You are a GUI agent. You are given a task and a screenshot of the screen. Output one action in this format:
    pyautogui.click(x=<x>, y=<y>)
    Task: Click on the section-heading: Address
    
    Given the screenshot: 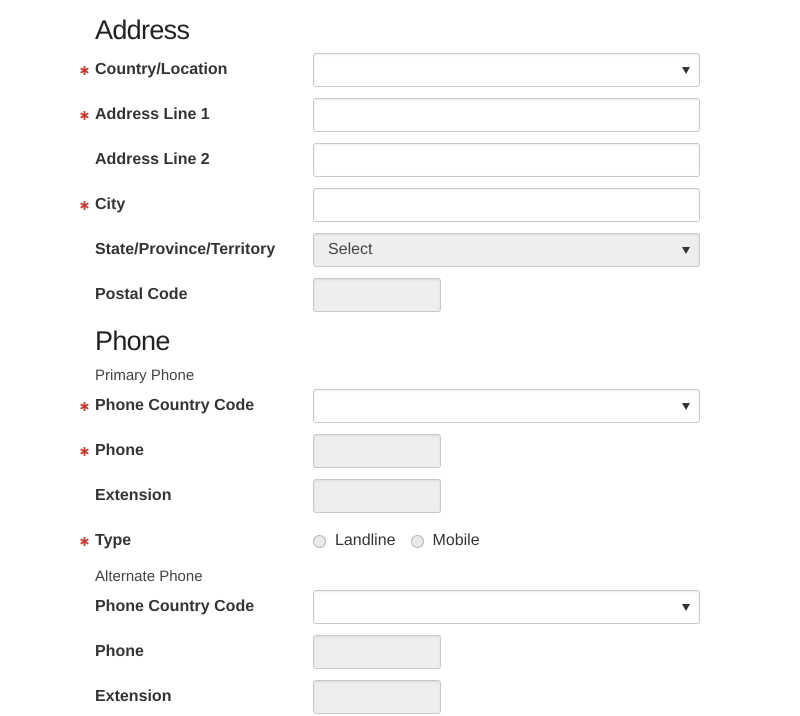 What is the action you would take?
    pyautogui.click(x=142, y=30)
    